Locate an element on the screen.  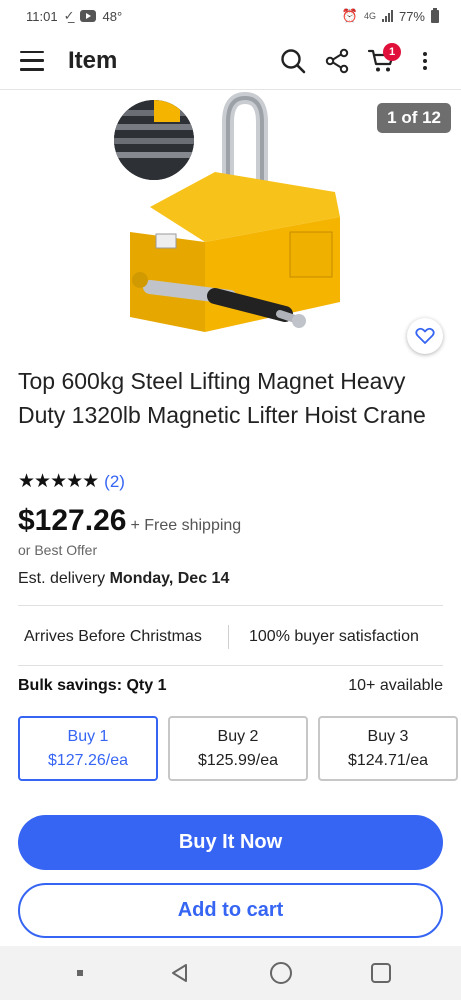
rating-count-link: (2) is located at coordinates (114, 482).